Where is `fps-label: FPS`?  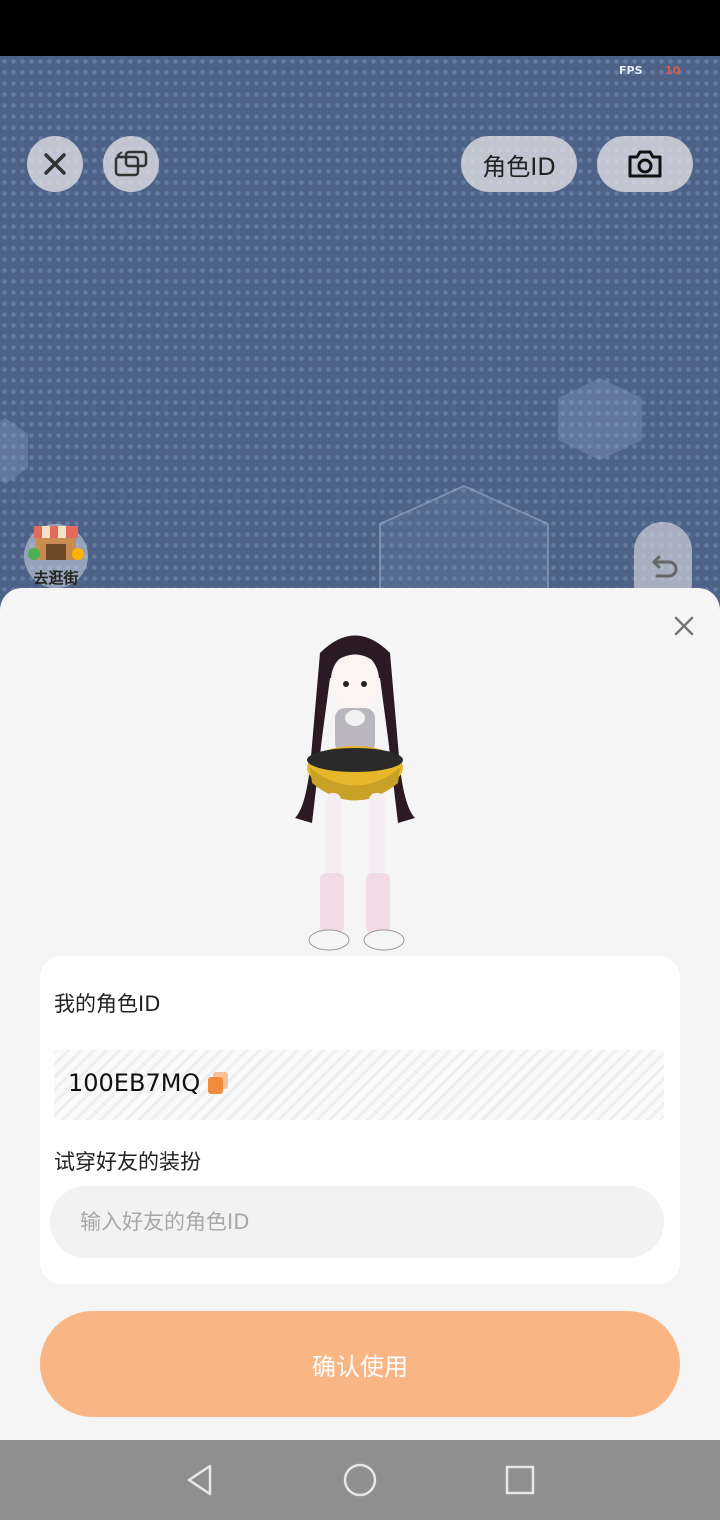 fps-label: FPS is located at coordinates (631, 70).